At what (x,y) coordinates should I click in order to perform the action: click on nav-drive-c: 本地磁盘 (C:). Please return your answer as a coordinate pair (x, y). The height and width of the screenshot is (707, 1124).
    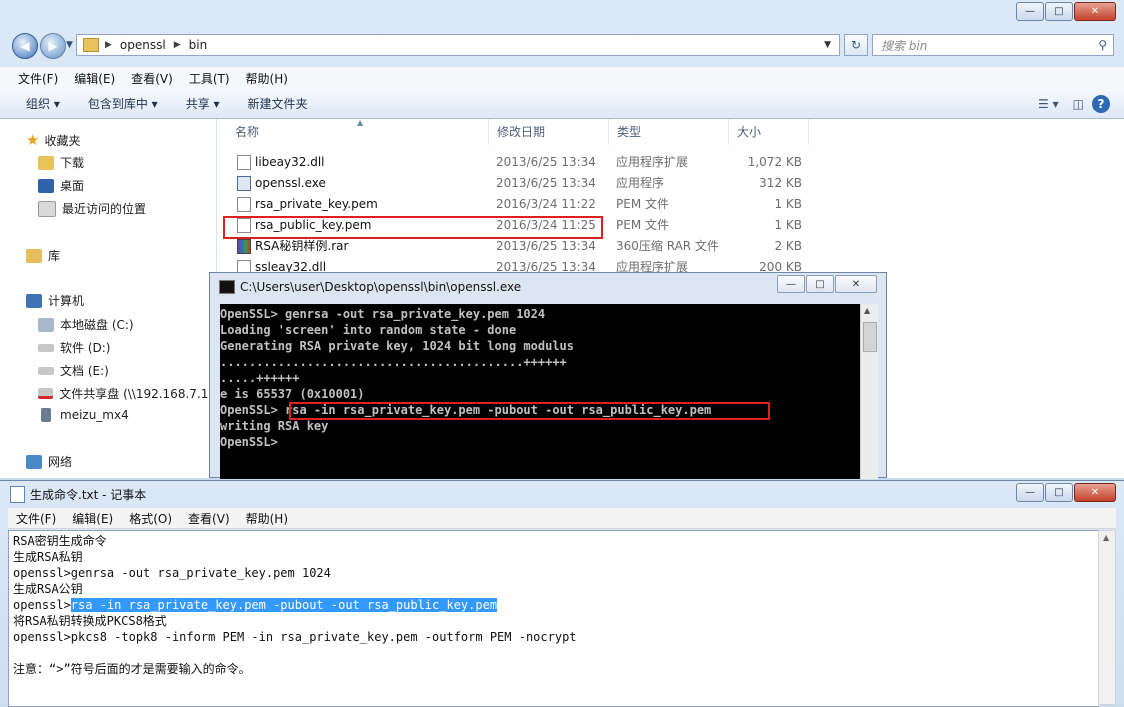
    Looking at the image, I should click on (86, 324).